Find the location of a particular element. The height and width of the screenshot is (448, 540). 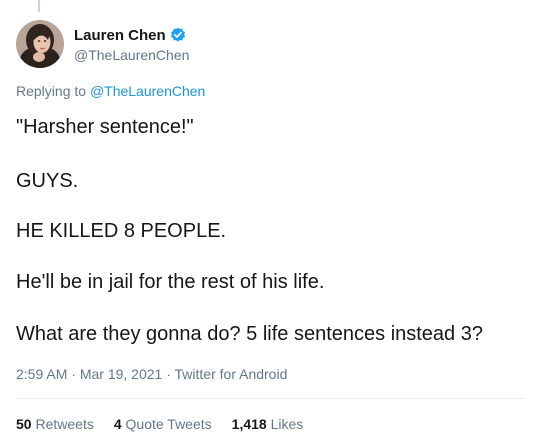

tweet-text-line-3: HE KILLED 8 PEOPLE. is located at coordinates (121, 231).